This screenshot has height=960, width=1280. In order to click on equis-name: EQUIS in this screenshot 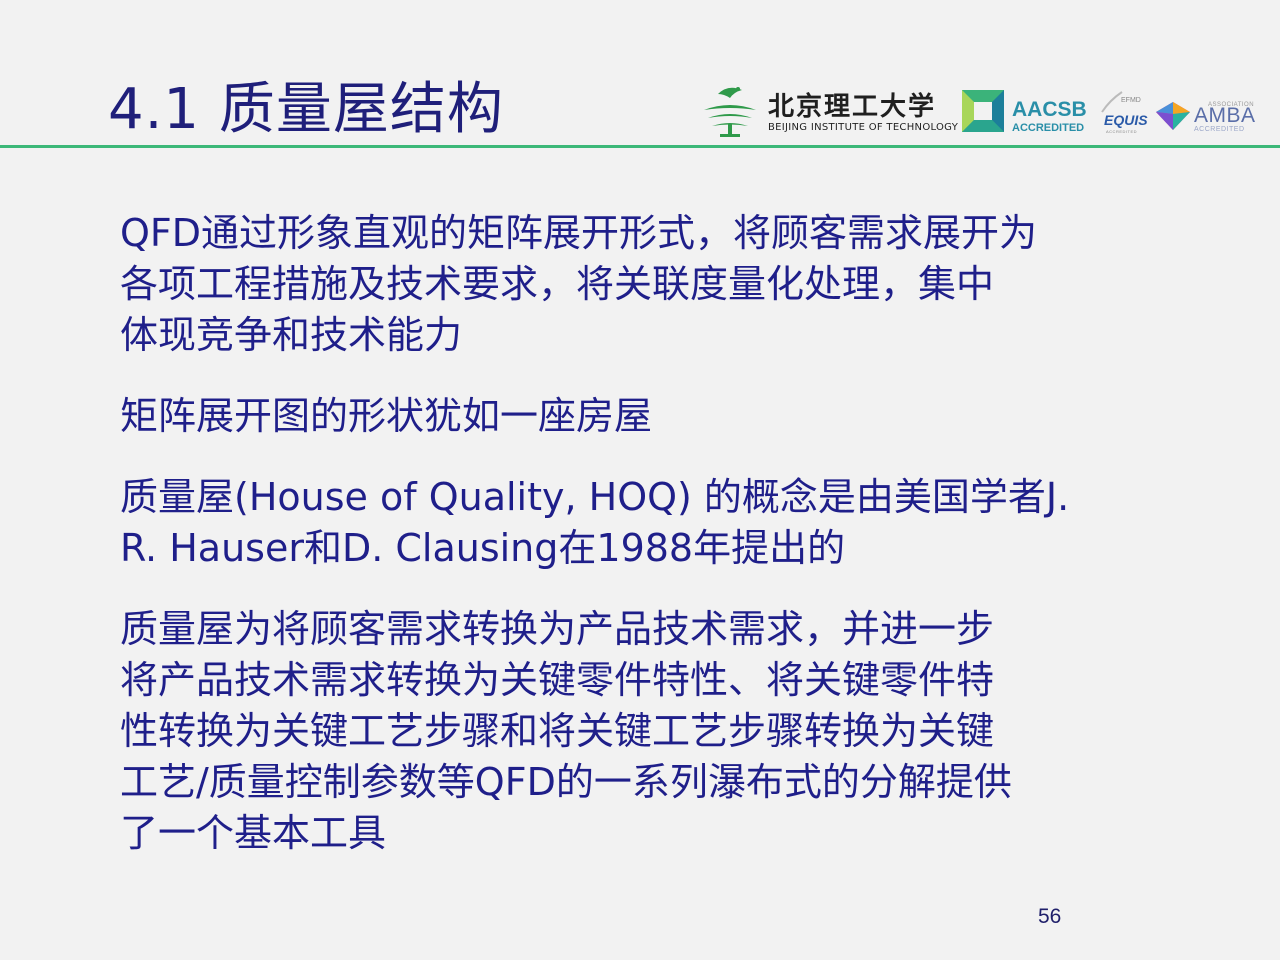, I will do `click(1126, 120)`.